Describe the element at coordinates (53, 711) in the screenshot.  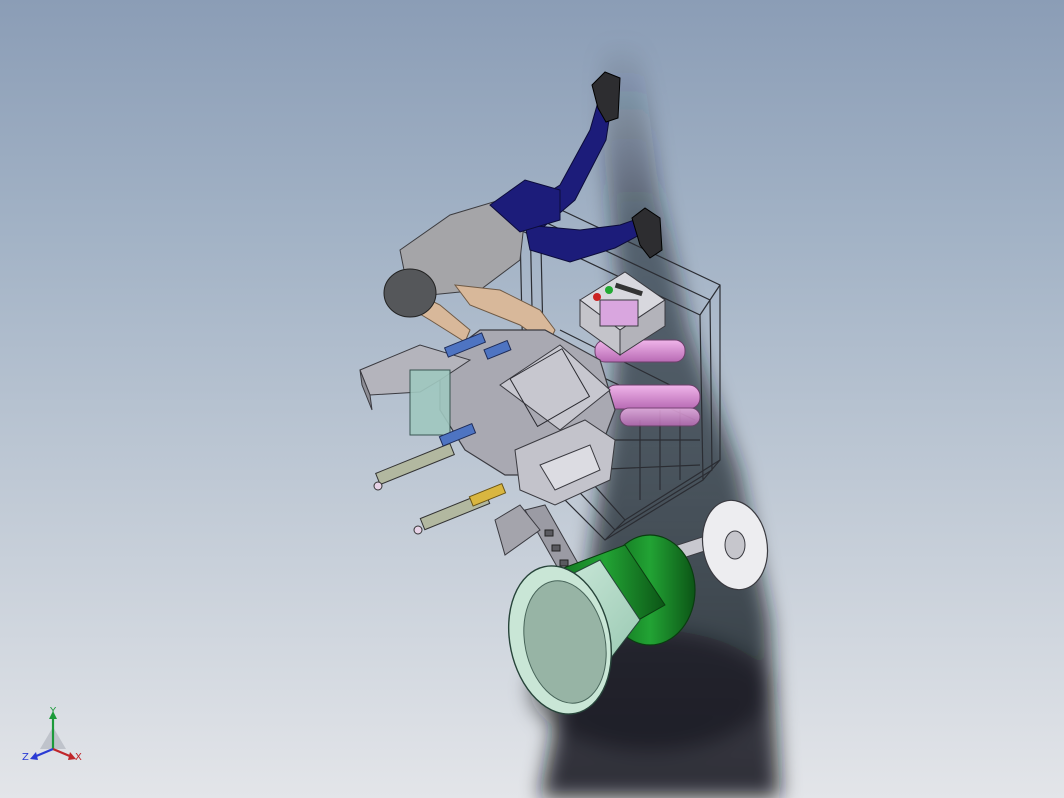
I see `triad-y-label: Y` at that location.